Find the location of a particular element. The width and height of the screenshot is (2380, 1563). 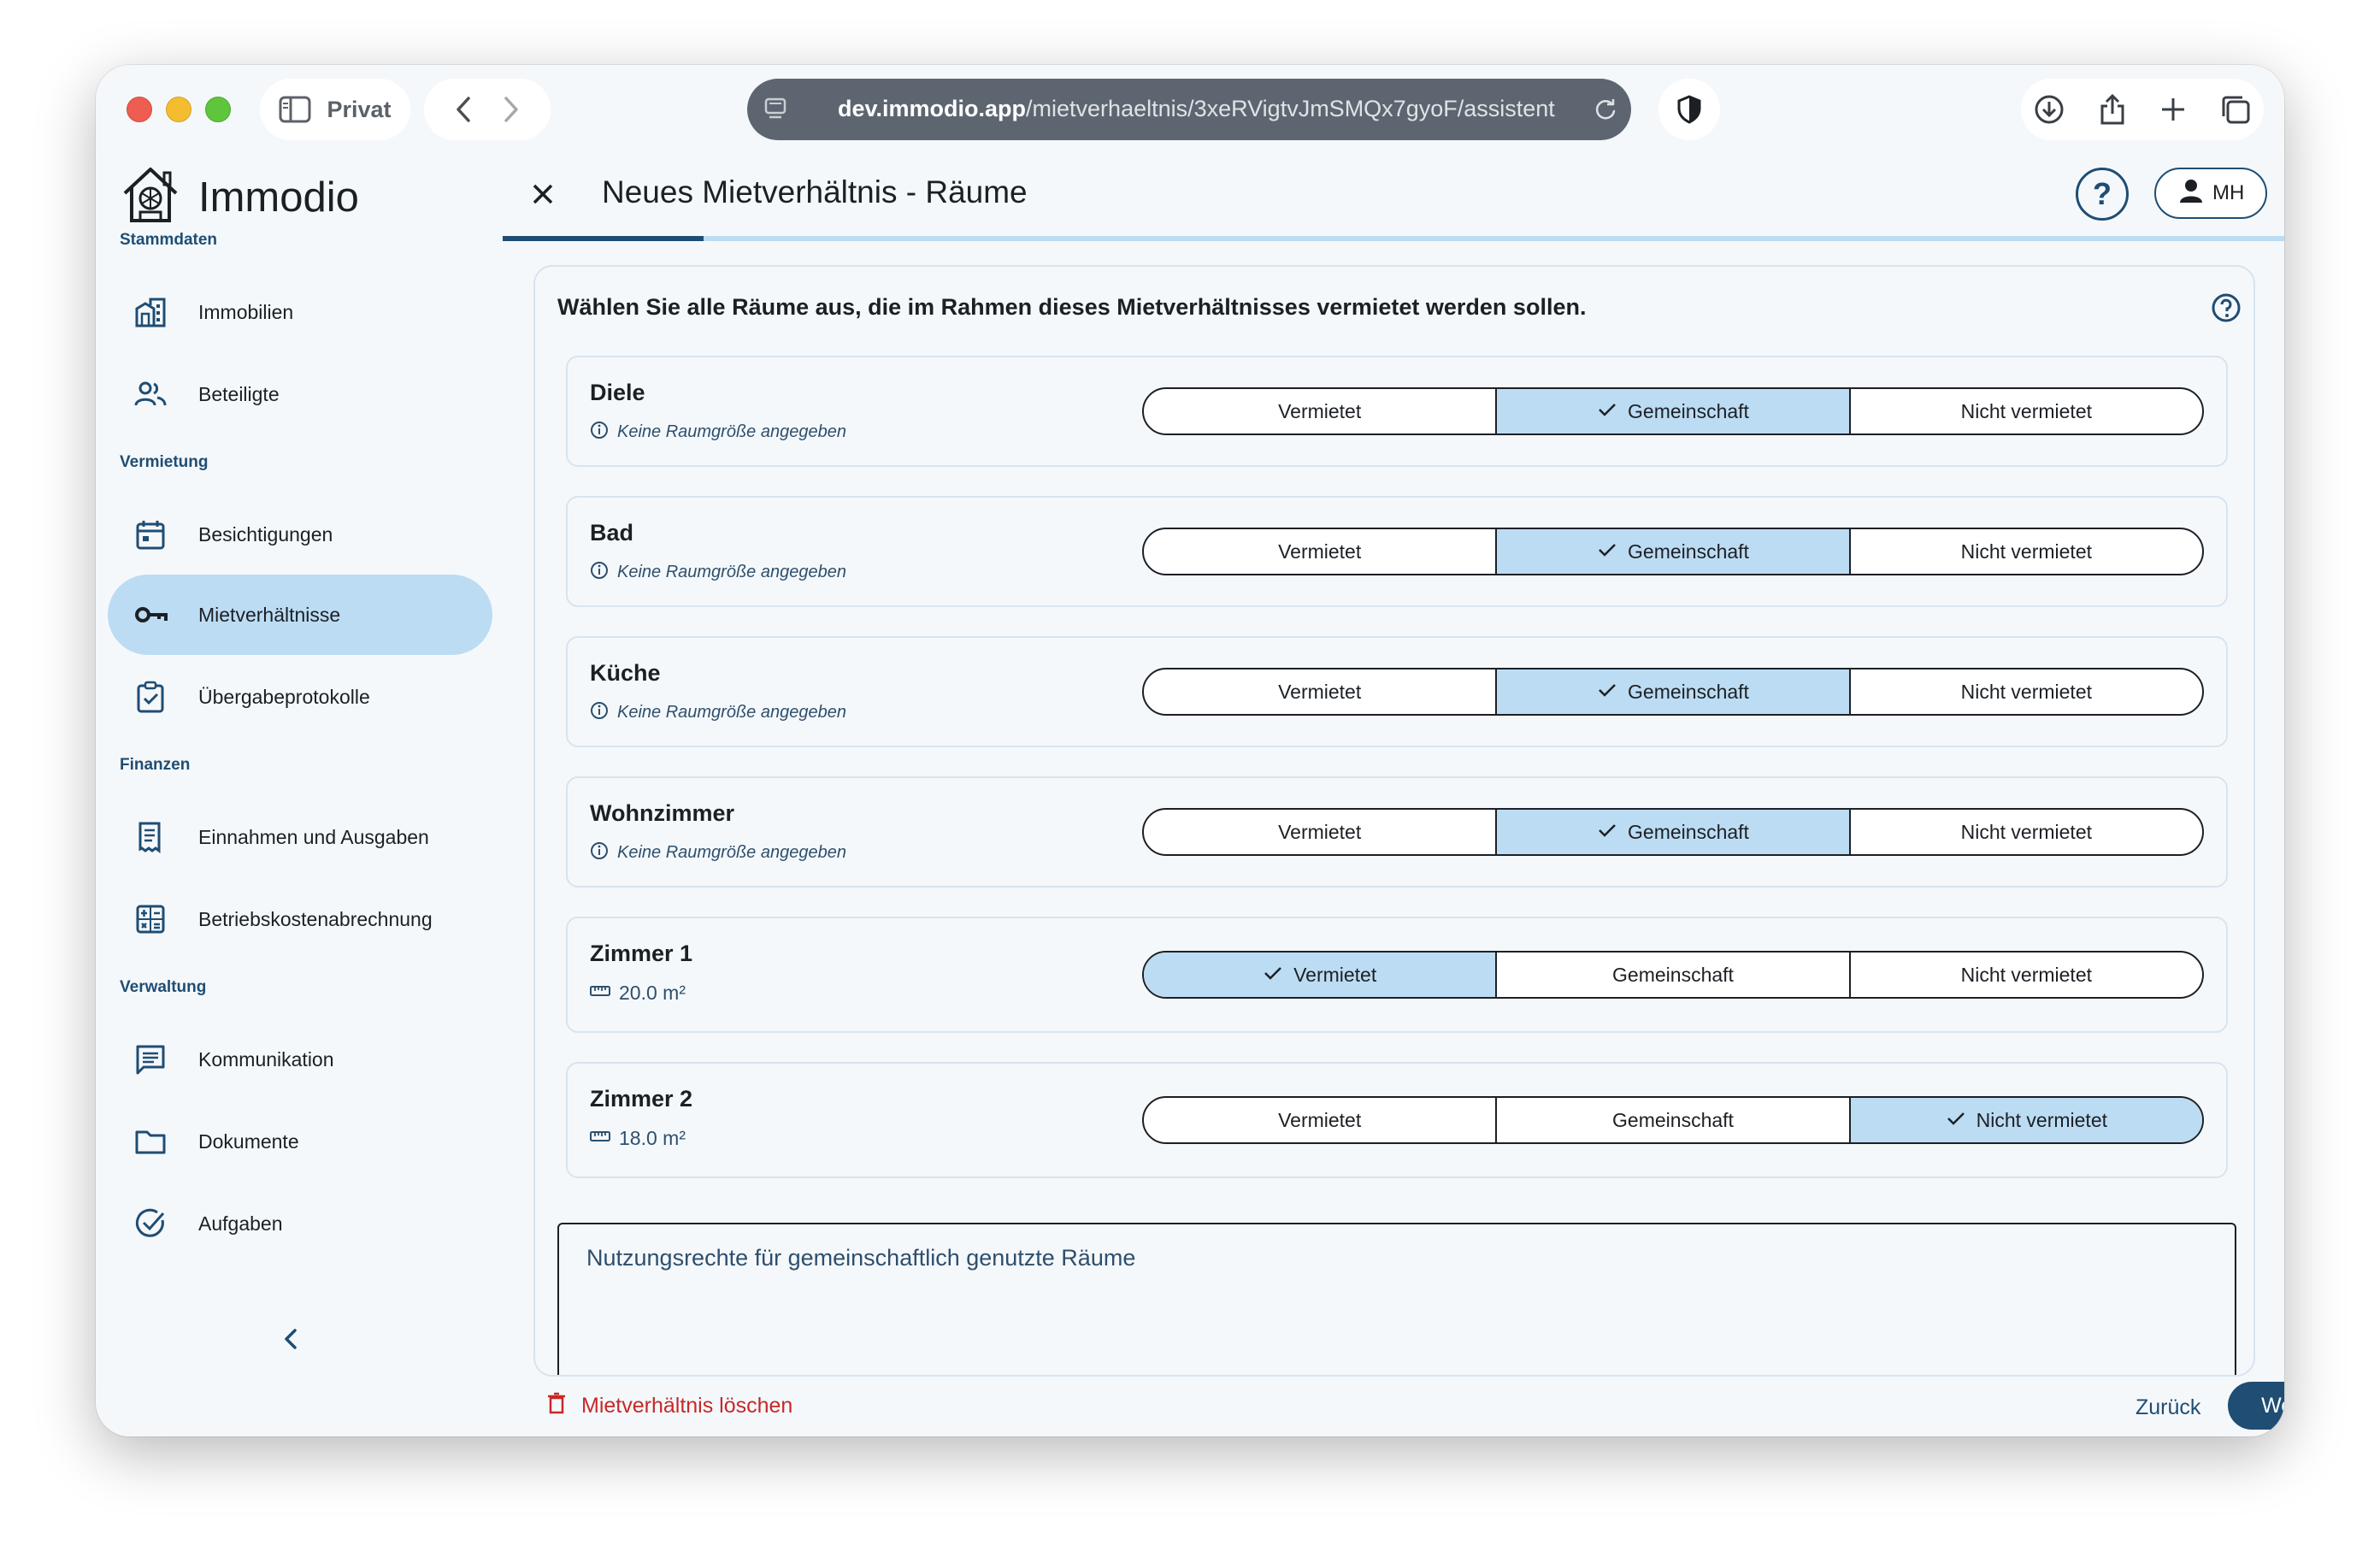

user-menu-button: MH is located at coordinates (2210, 193).